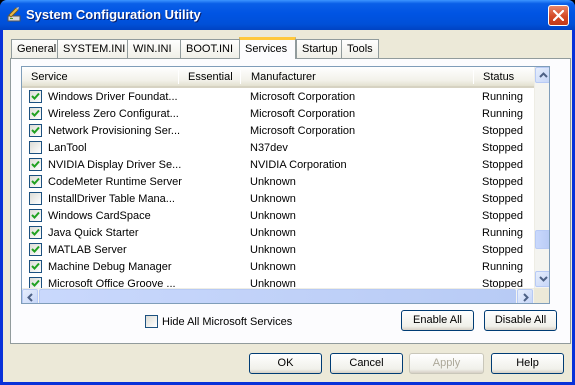 This screenshot has height=385, width=575. What do you see at coordinates (319, 48) in the screenshot?
I see `tab-startup: Startup` at bounding box center [319, 48].